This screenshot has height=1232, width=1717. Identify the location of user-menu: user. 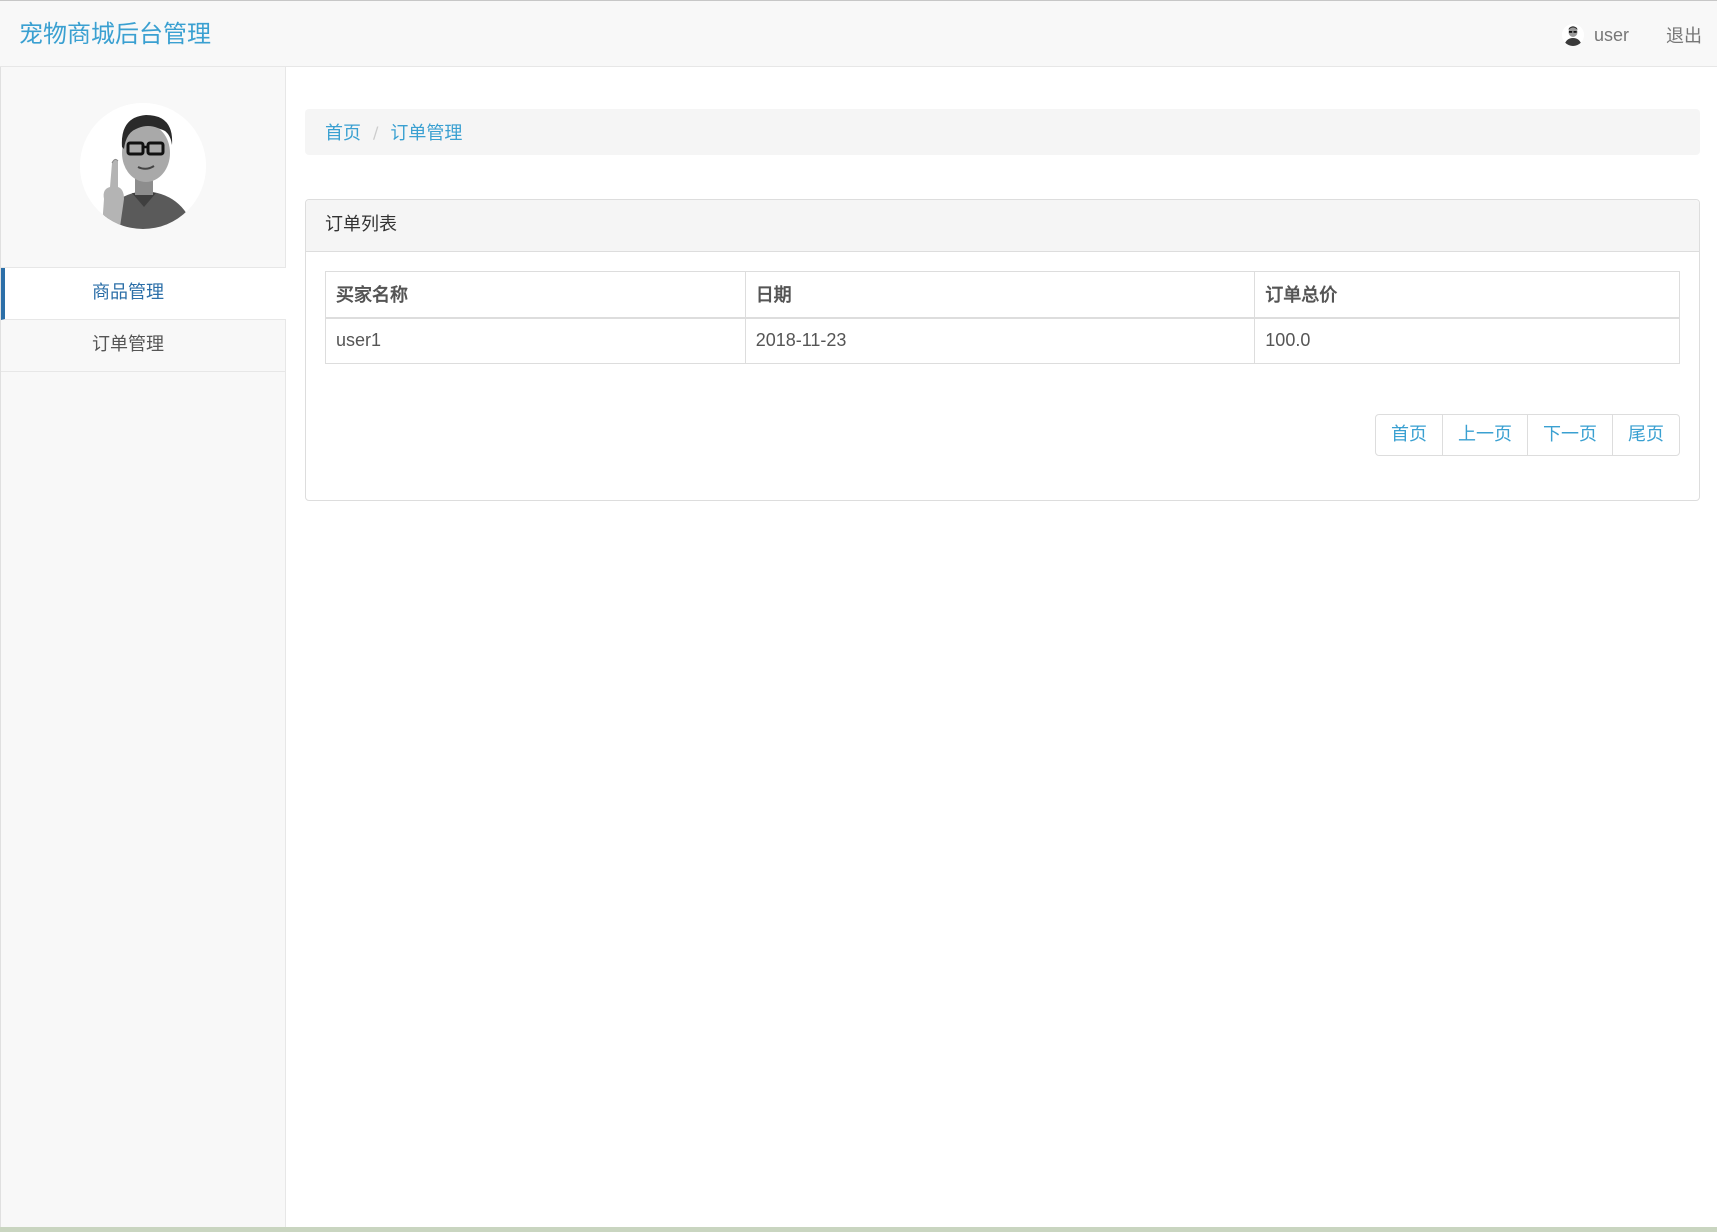
(1595, 35).